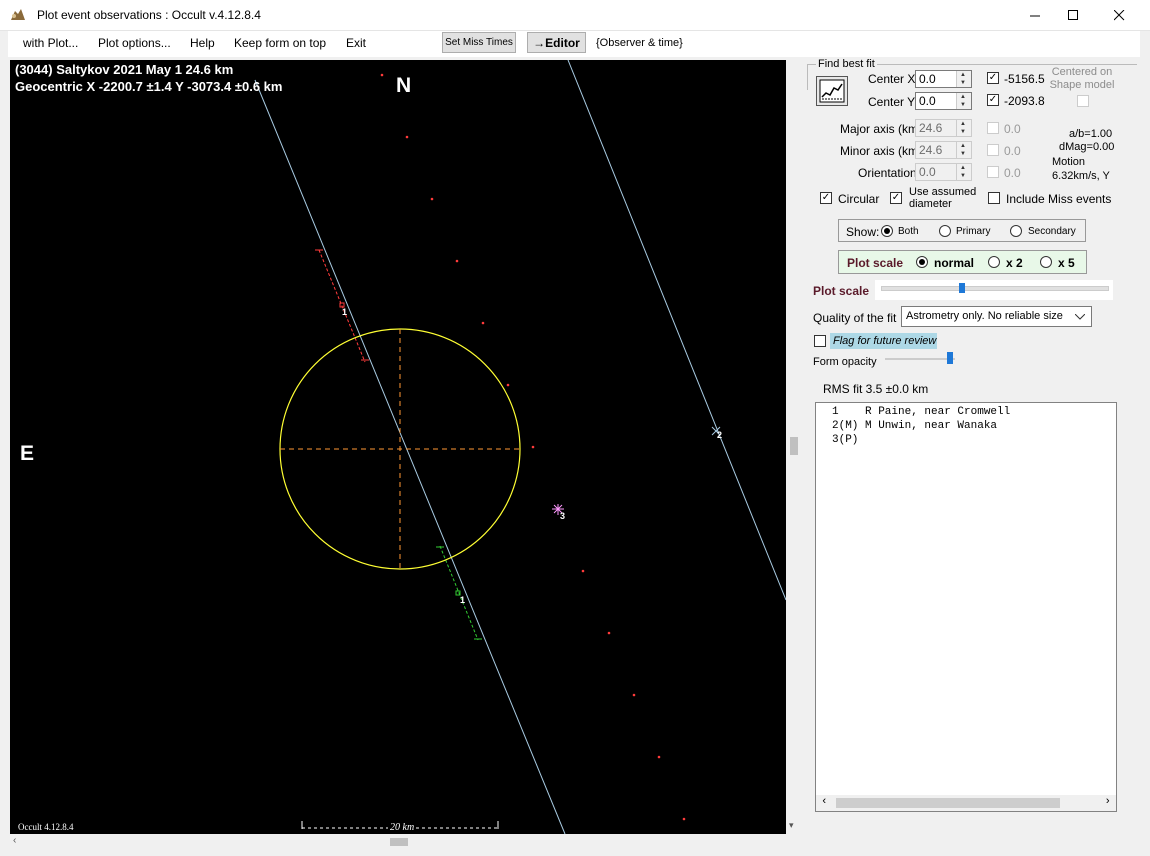 The height and width of the screenshot is (856, 1150). Describe the element at coordinates (841, 291) in the screenshot. I see `plot-scale-slider-label: Plot scale` at that location.